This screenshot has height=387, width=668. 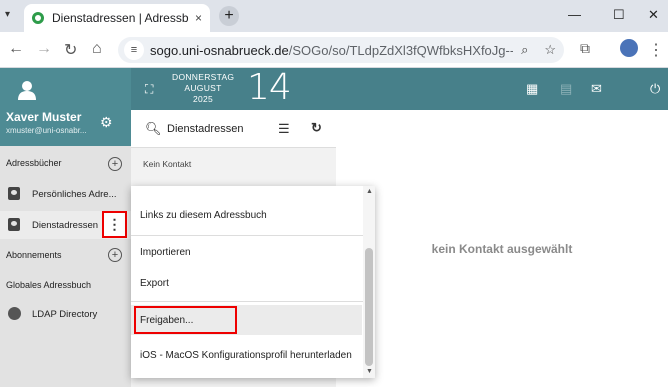 What do you see at coordinates (49, 285) in the screenshot?
I see `section-global: Globales Adressbuch` at bounding box center [49, 285].